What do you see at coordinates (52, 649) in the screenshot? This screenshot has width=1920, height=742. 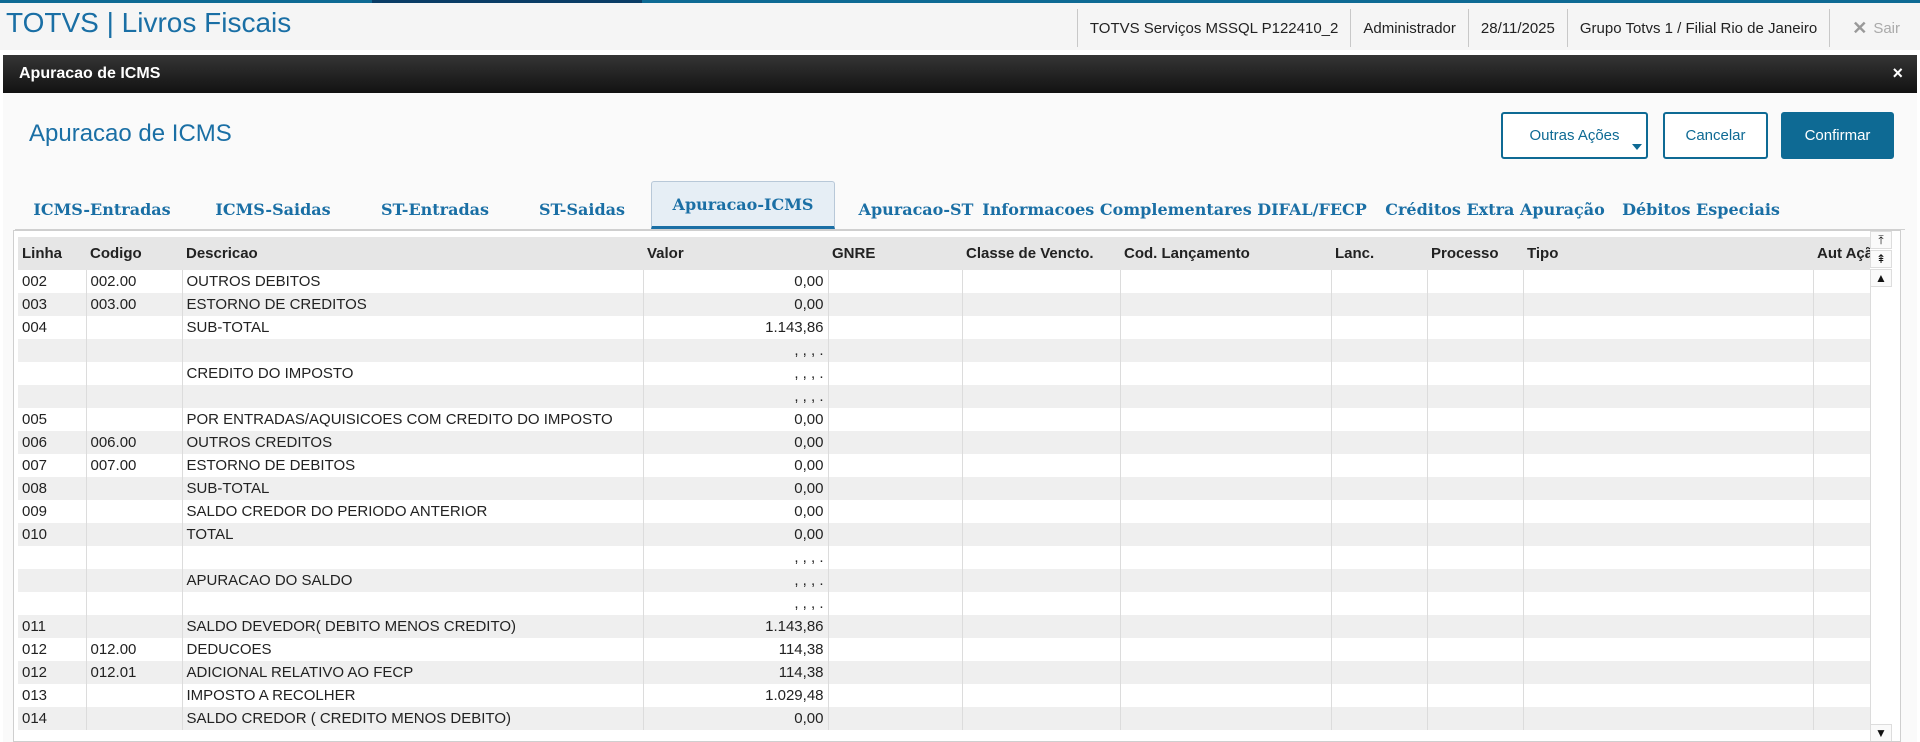 I see `table-cell: 012` at bounding box center [52, 649].